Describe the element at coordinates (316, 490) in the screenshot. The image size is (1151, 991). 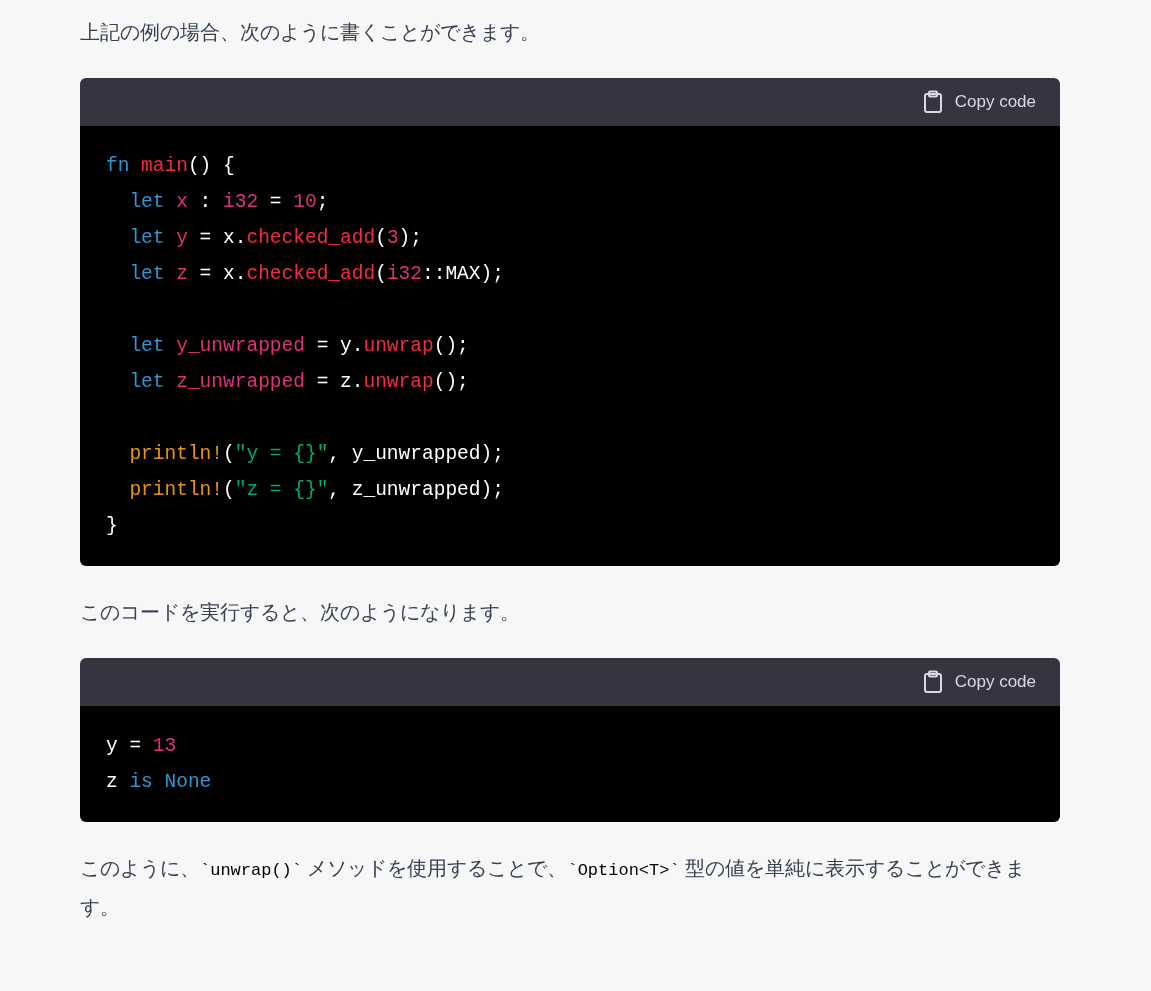
I see `code-line: println!("z = {}", z_unwrapped);` at that location.